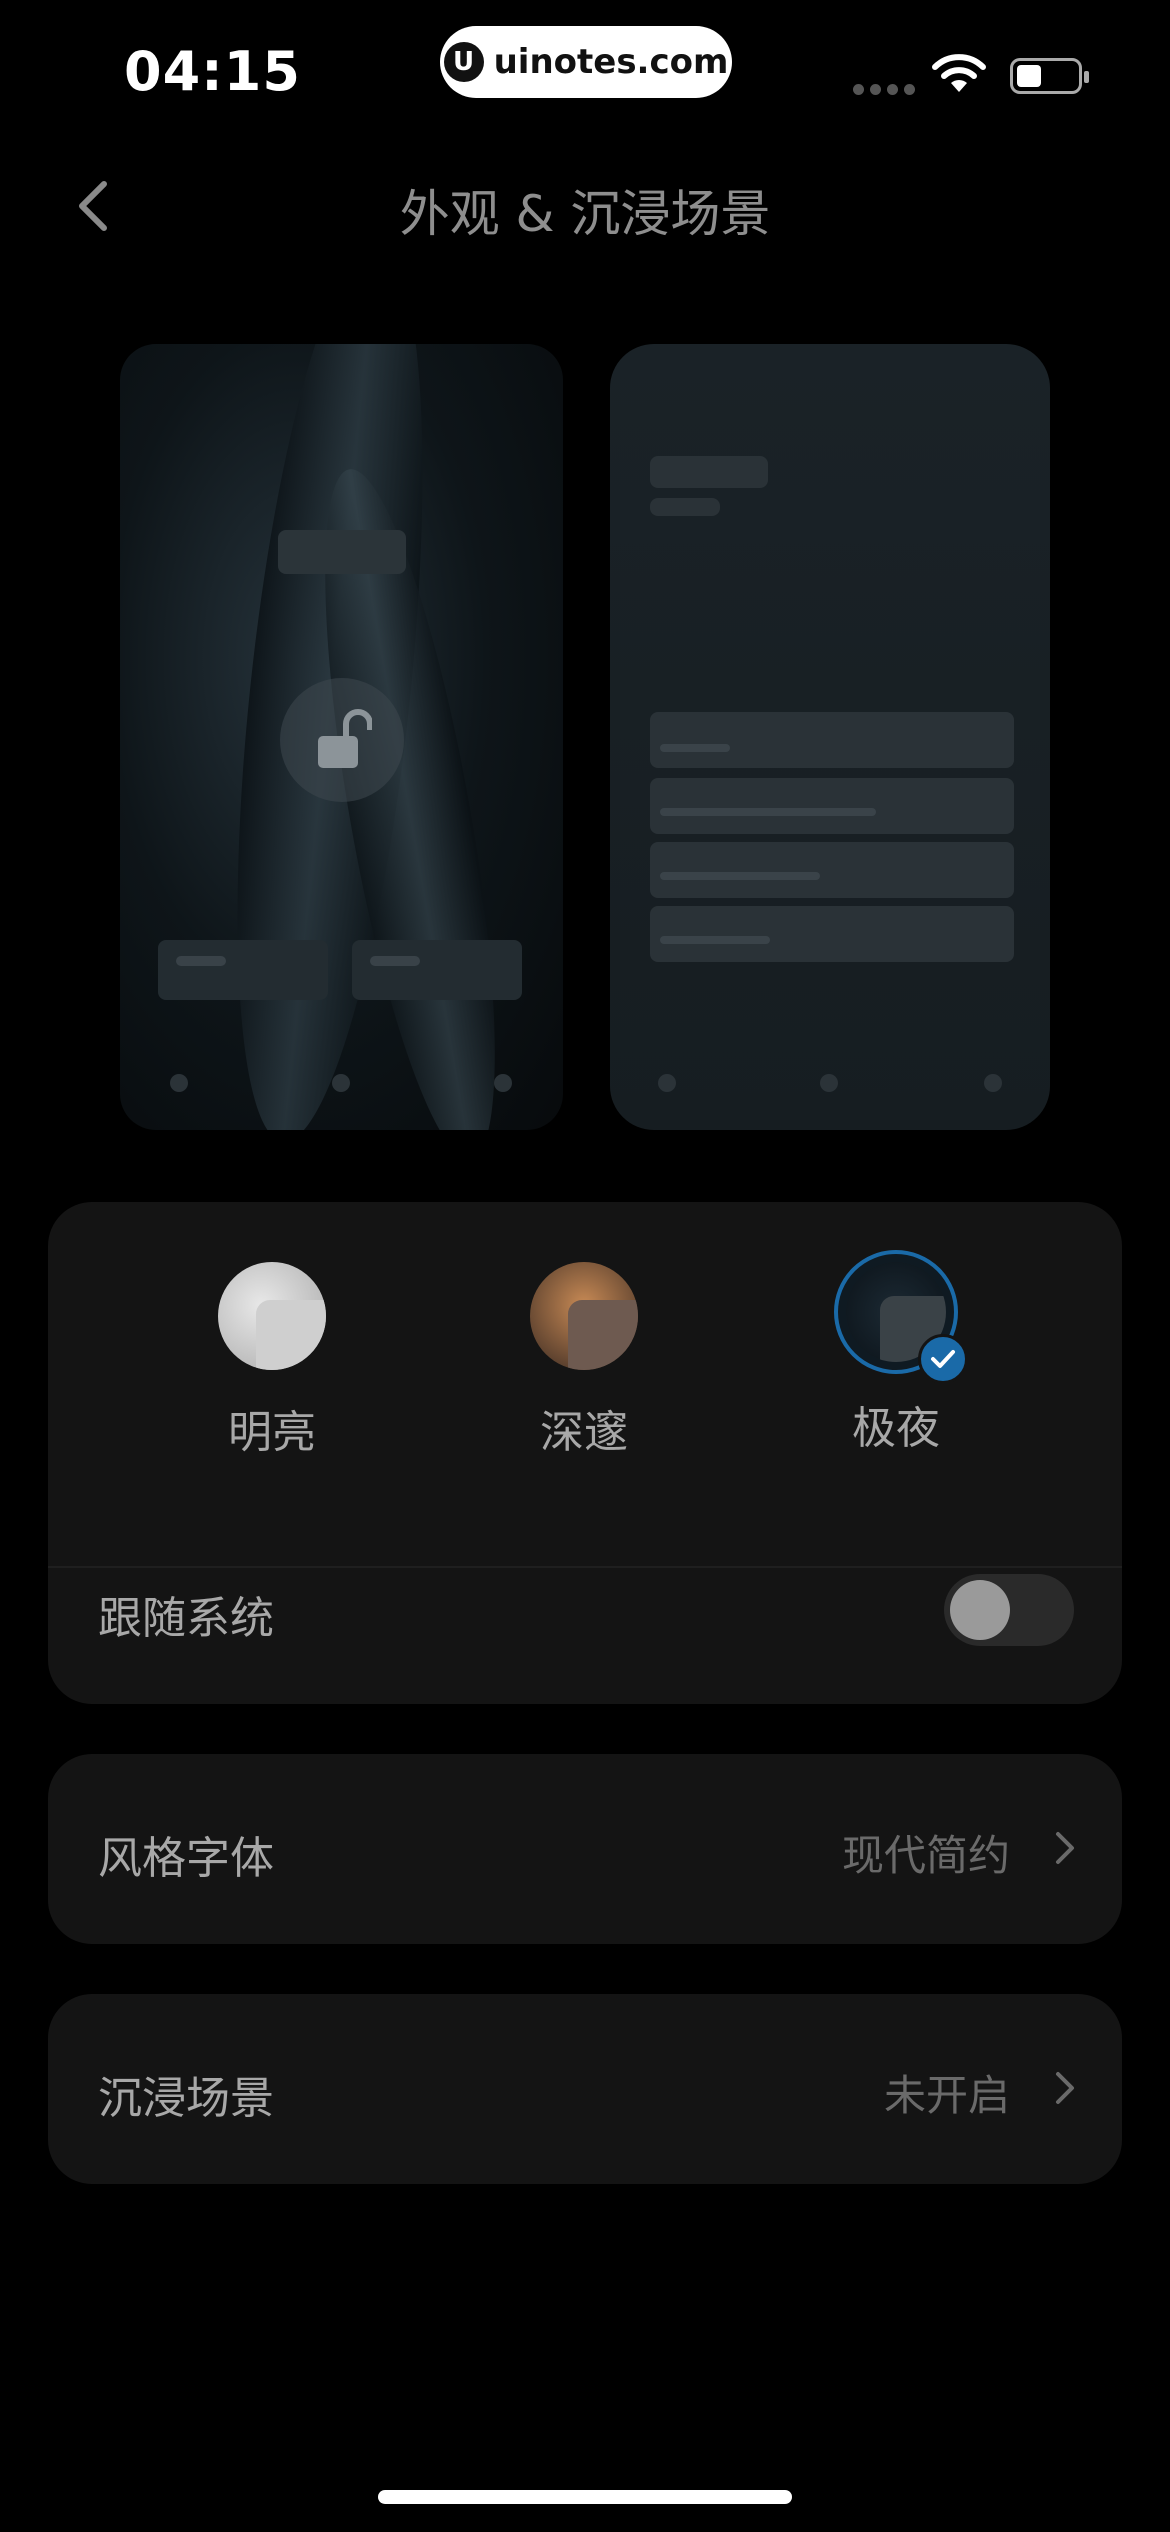 The image size is (1170, 2532). What do you see at coordinates (186, 2098) in the screenshot?
I see `immersive-scene-label: 沉浸场景` at bounding box center [186, 2098].